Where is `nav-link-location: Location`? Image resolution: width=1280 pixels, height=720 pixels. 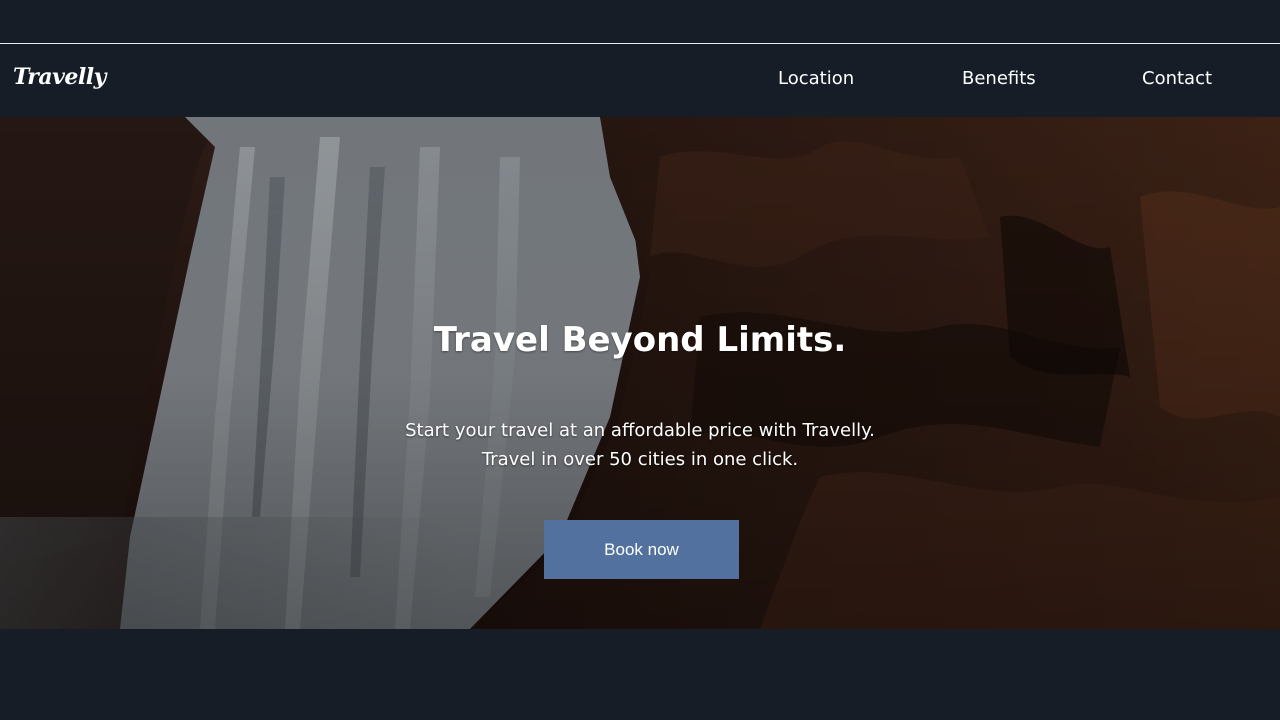 nav-link-location: Location is located at coordinates (816, 78).